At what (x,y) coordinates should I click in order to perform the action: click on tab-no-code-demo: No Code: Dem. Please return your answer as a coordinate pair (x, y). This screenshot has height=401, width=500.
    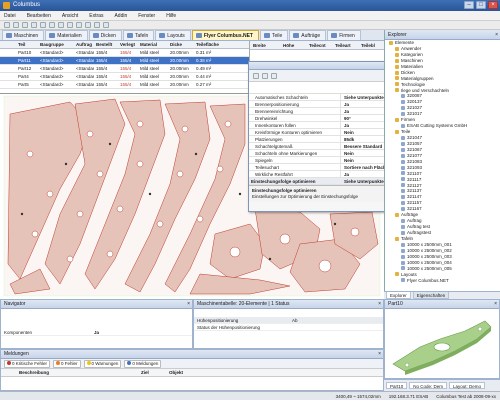
    Looking at the image, I should click on (428, 385).